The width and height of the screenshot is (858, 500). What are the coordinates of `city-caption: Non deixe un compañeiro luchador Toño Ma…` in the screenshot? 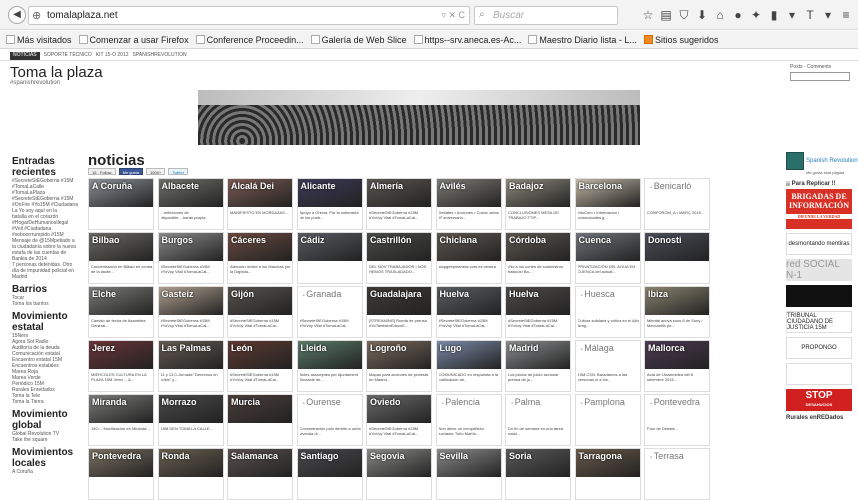 It's located at (470, 435).